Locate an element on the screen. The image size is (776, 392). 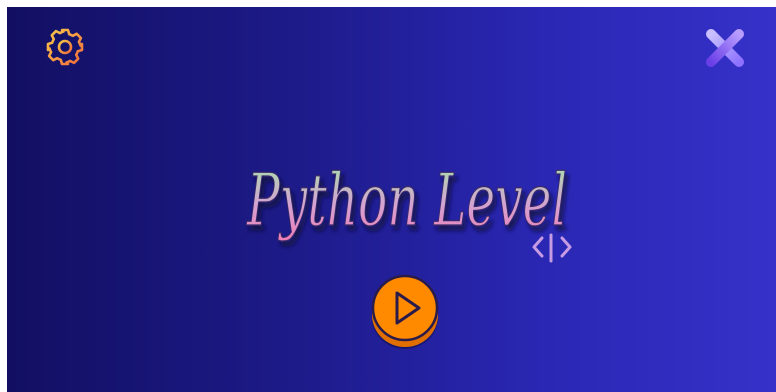
close-button is located at coordinates (725, 48).